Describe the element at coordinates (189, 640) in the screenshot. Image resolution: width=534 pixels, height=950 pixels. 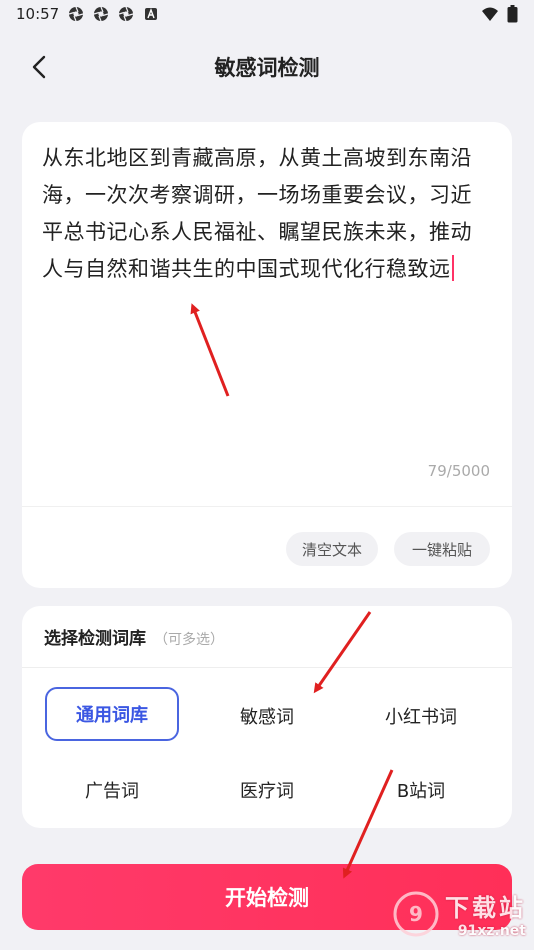
I see `library-hint: （可多选）` at that location.